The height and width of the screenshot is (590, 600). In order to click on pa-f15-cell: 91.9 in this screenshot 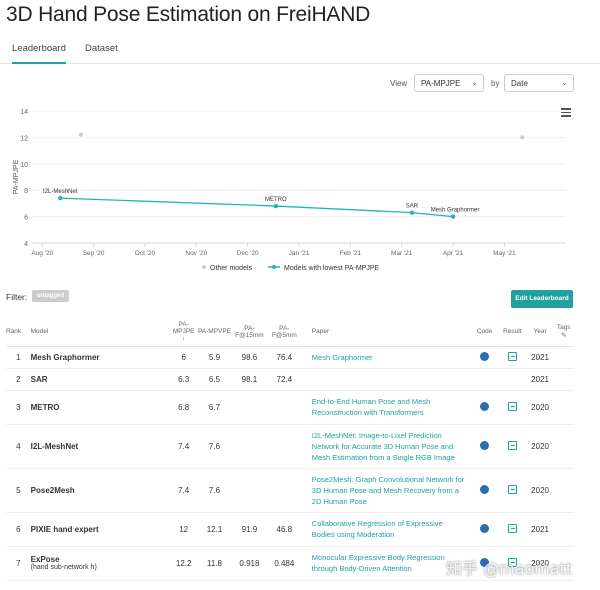, I will do `click(249, 529)`.